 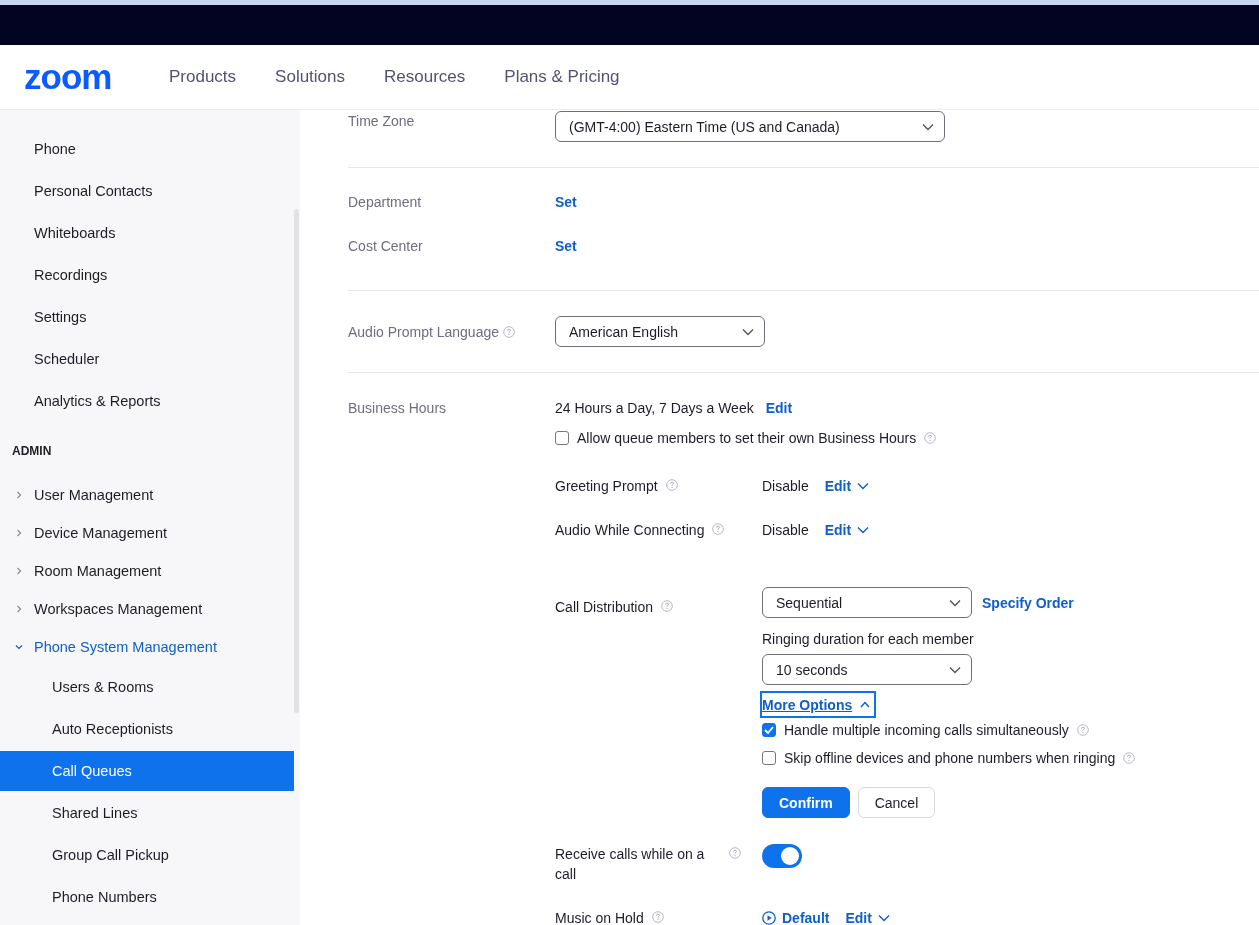 What do you see at coordinates (867, 669) in the screenshot?
I see `dropdown: 10 seconds` at bounding box center [867, 669].